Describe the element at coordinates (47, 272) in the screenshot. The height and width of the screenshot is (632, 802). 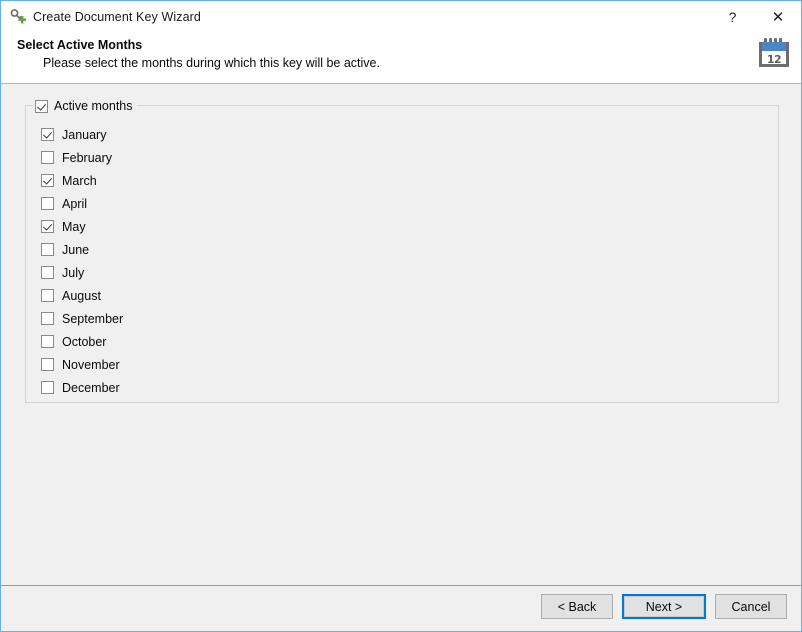
I see `checkbox-july` at that location.